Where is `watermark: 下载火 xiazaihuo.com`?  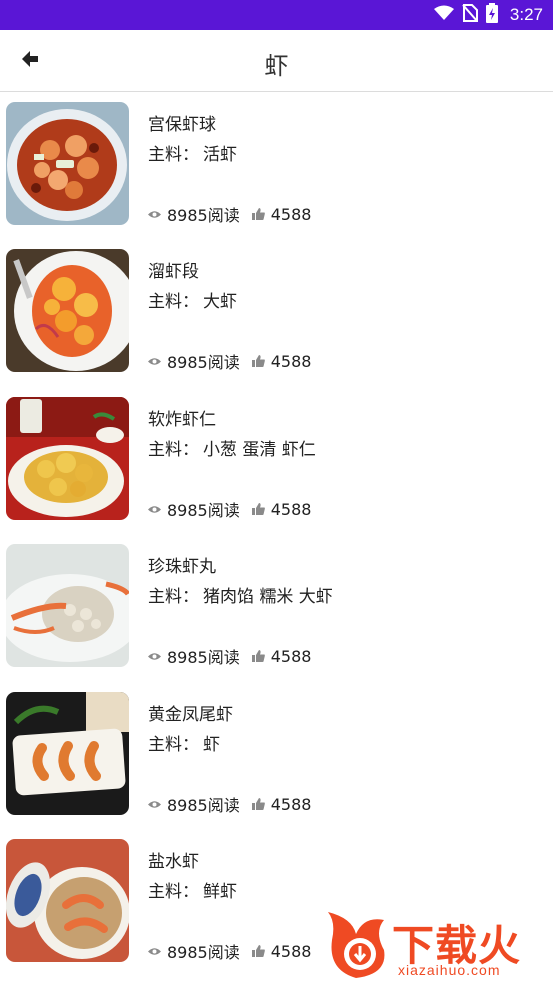 watermark: 下载火 xiazaihuo.com is located at coordinates (438, 944).